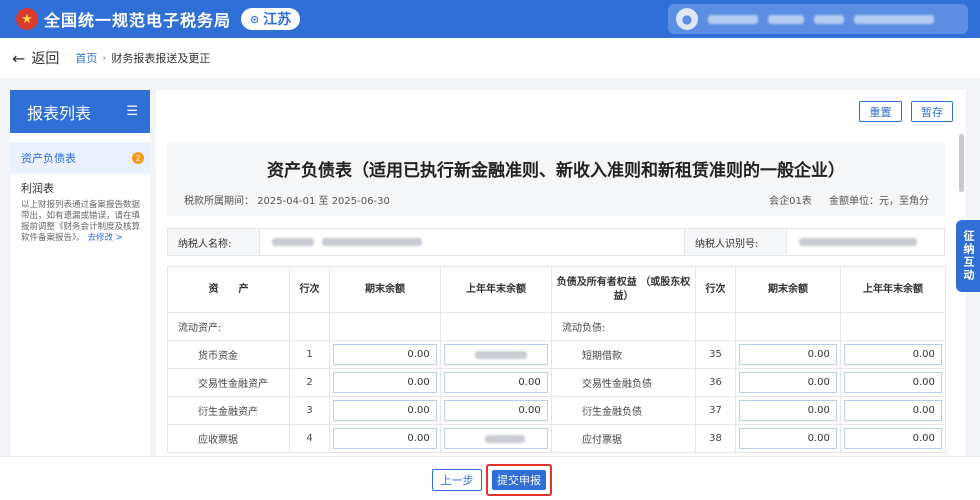 This screenshot has height=500, width=980. I want to click on previous-step-button: 上一步, so click(457, 480).